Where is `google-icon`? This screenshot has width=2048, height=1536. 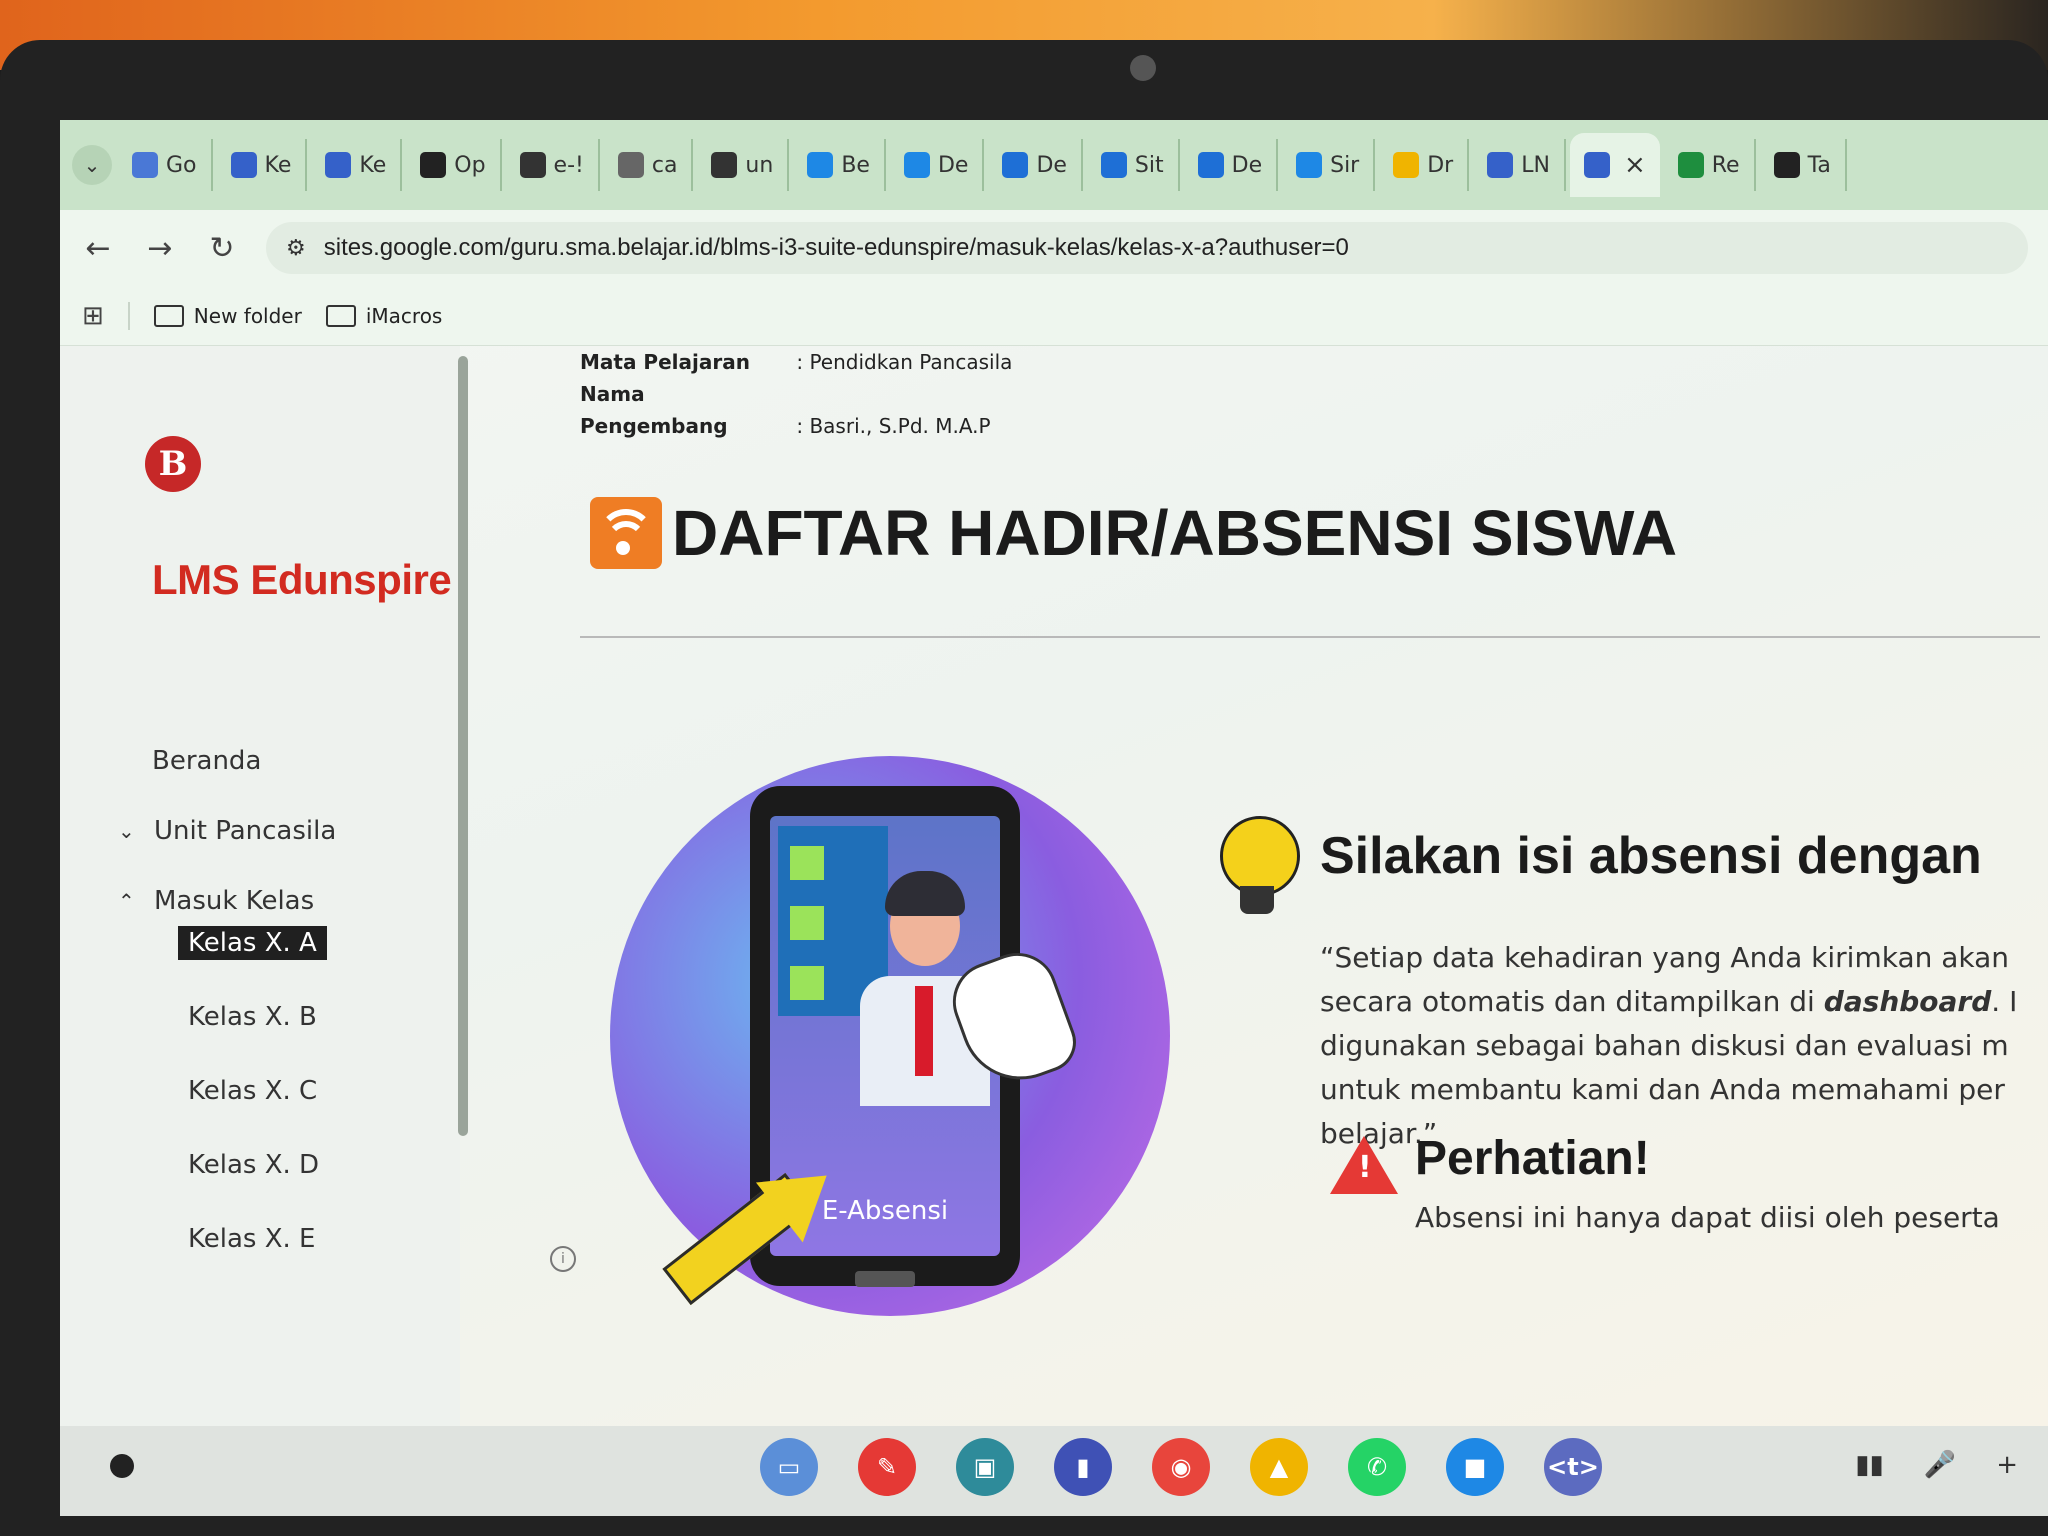
google-icon is located at coordinates (630, 165).